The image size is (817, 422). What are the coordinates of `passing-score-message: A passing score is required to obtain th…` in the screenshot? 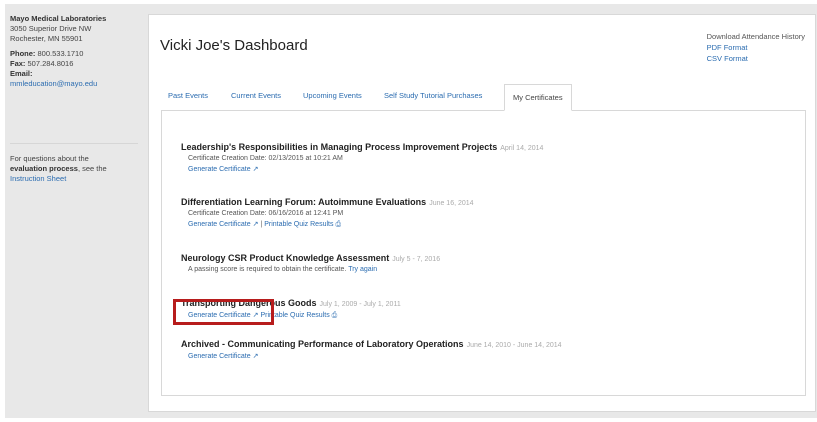 It's located at (267, 269).